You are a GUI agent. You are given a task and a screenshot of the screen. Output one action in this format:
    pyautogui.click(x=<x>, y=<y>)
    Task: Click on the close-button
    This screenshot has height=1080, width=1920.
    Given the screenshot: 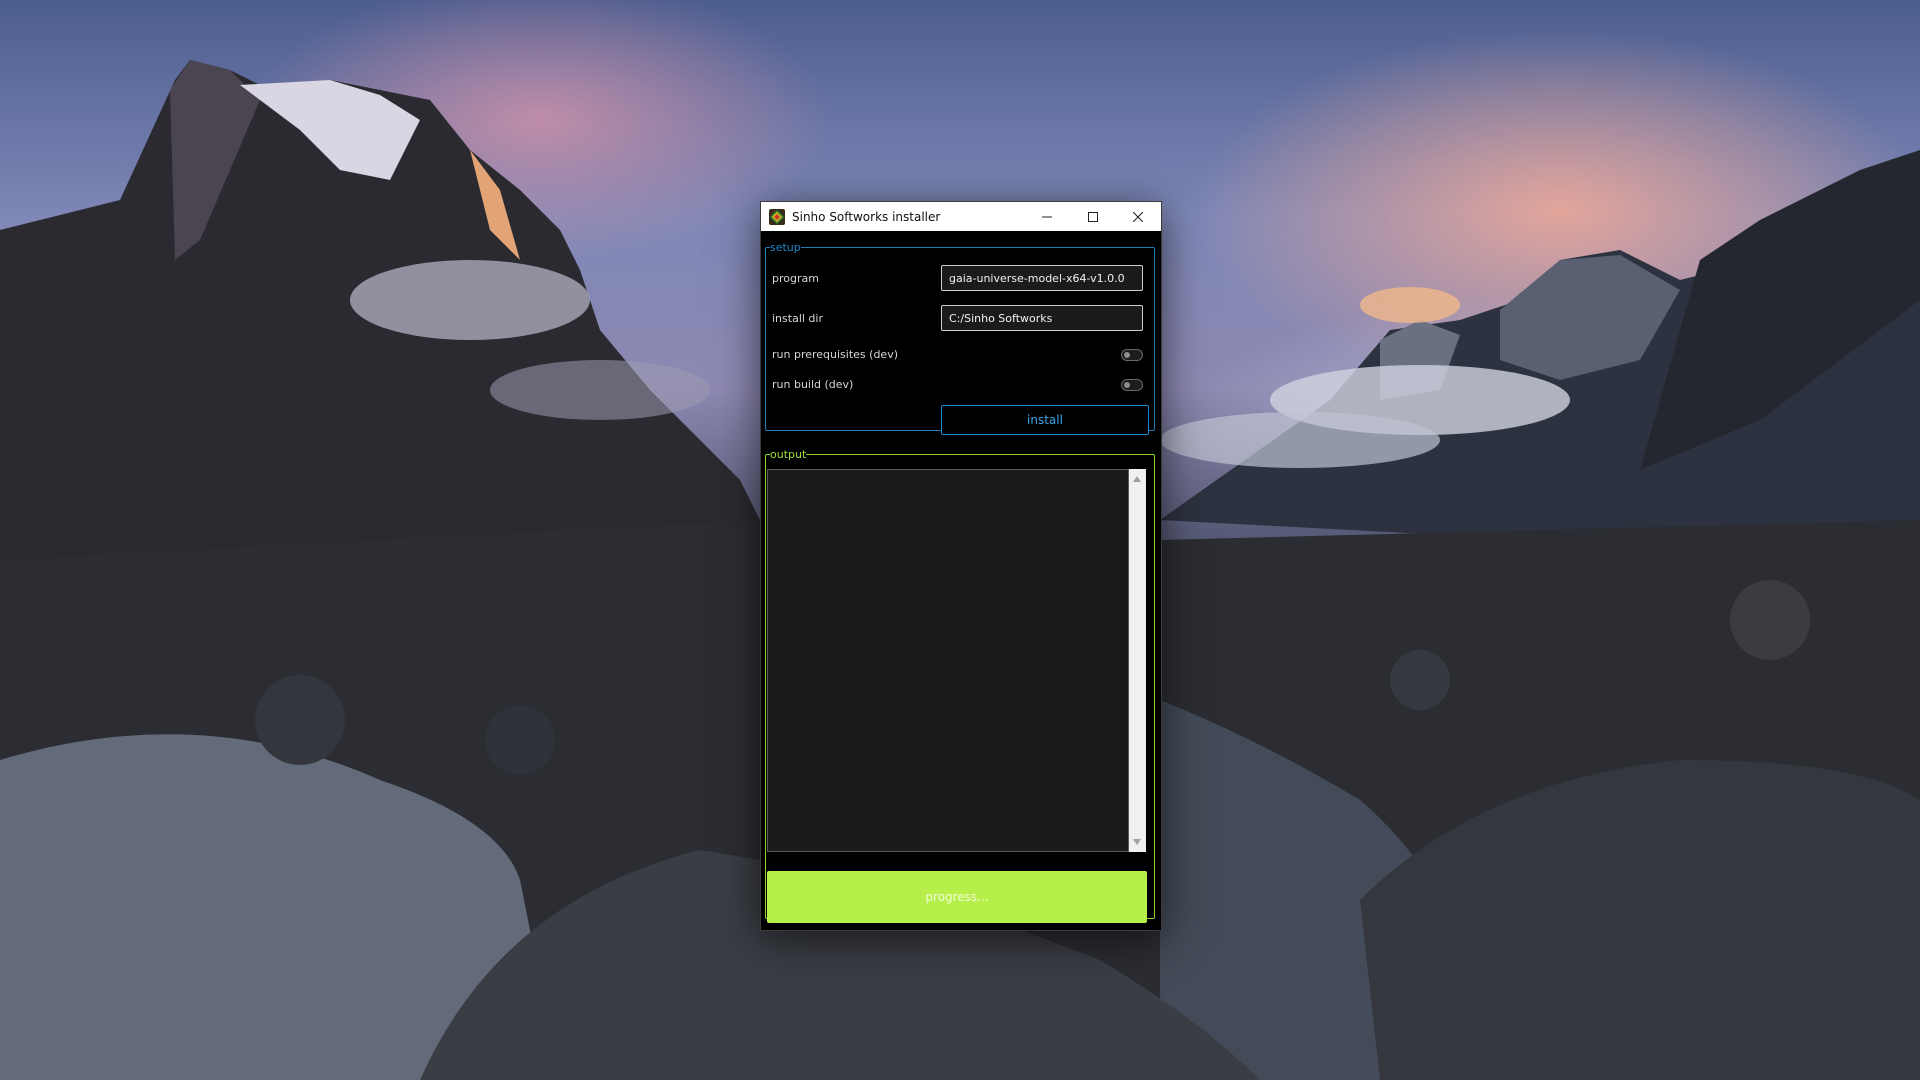 What is the action you would take?
    pyautogui.click(x=1138, y=216)
    